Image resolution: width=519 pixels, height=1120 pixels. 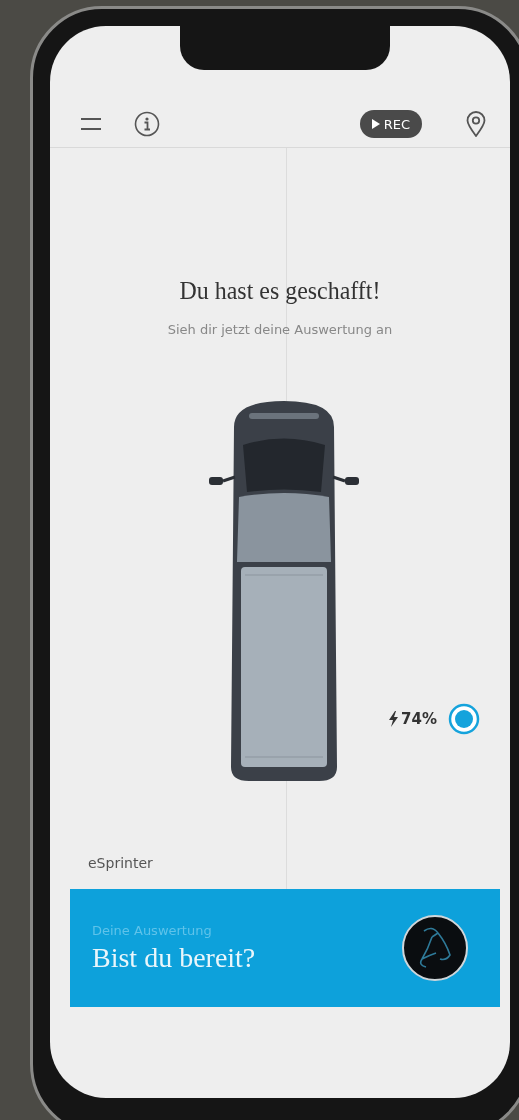 What do you see at coordinates (91, 124) in the screenshot?
I see `menu-icon` at bounding box center [91, 124].